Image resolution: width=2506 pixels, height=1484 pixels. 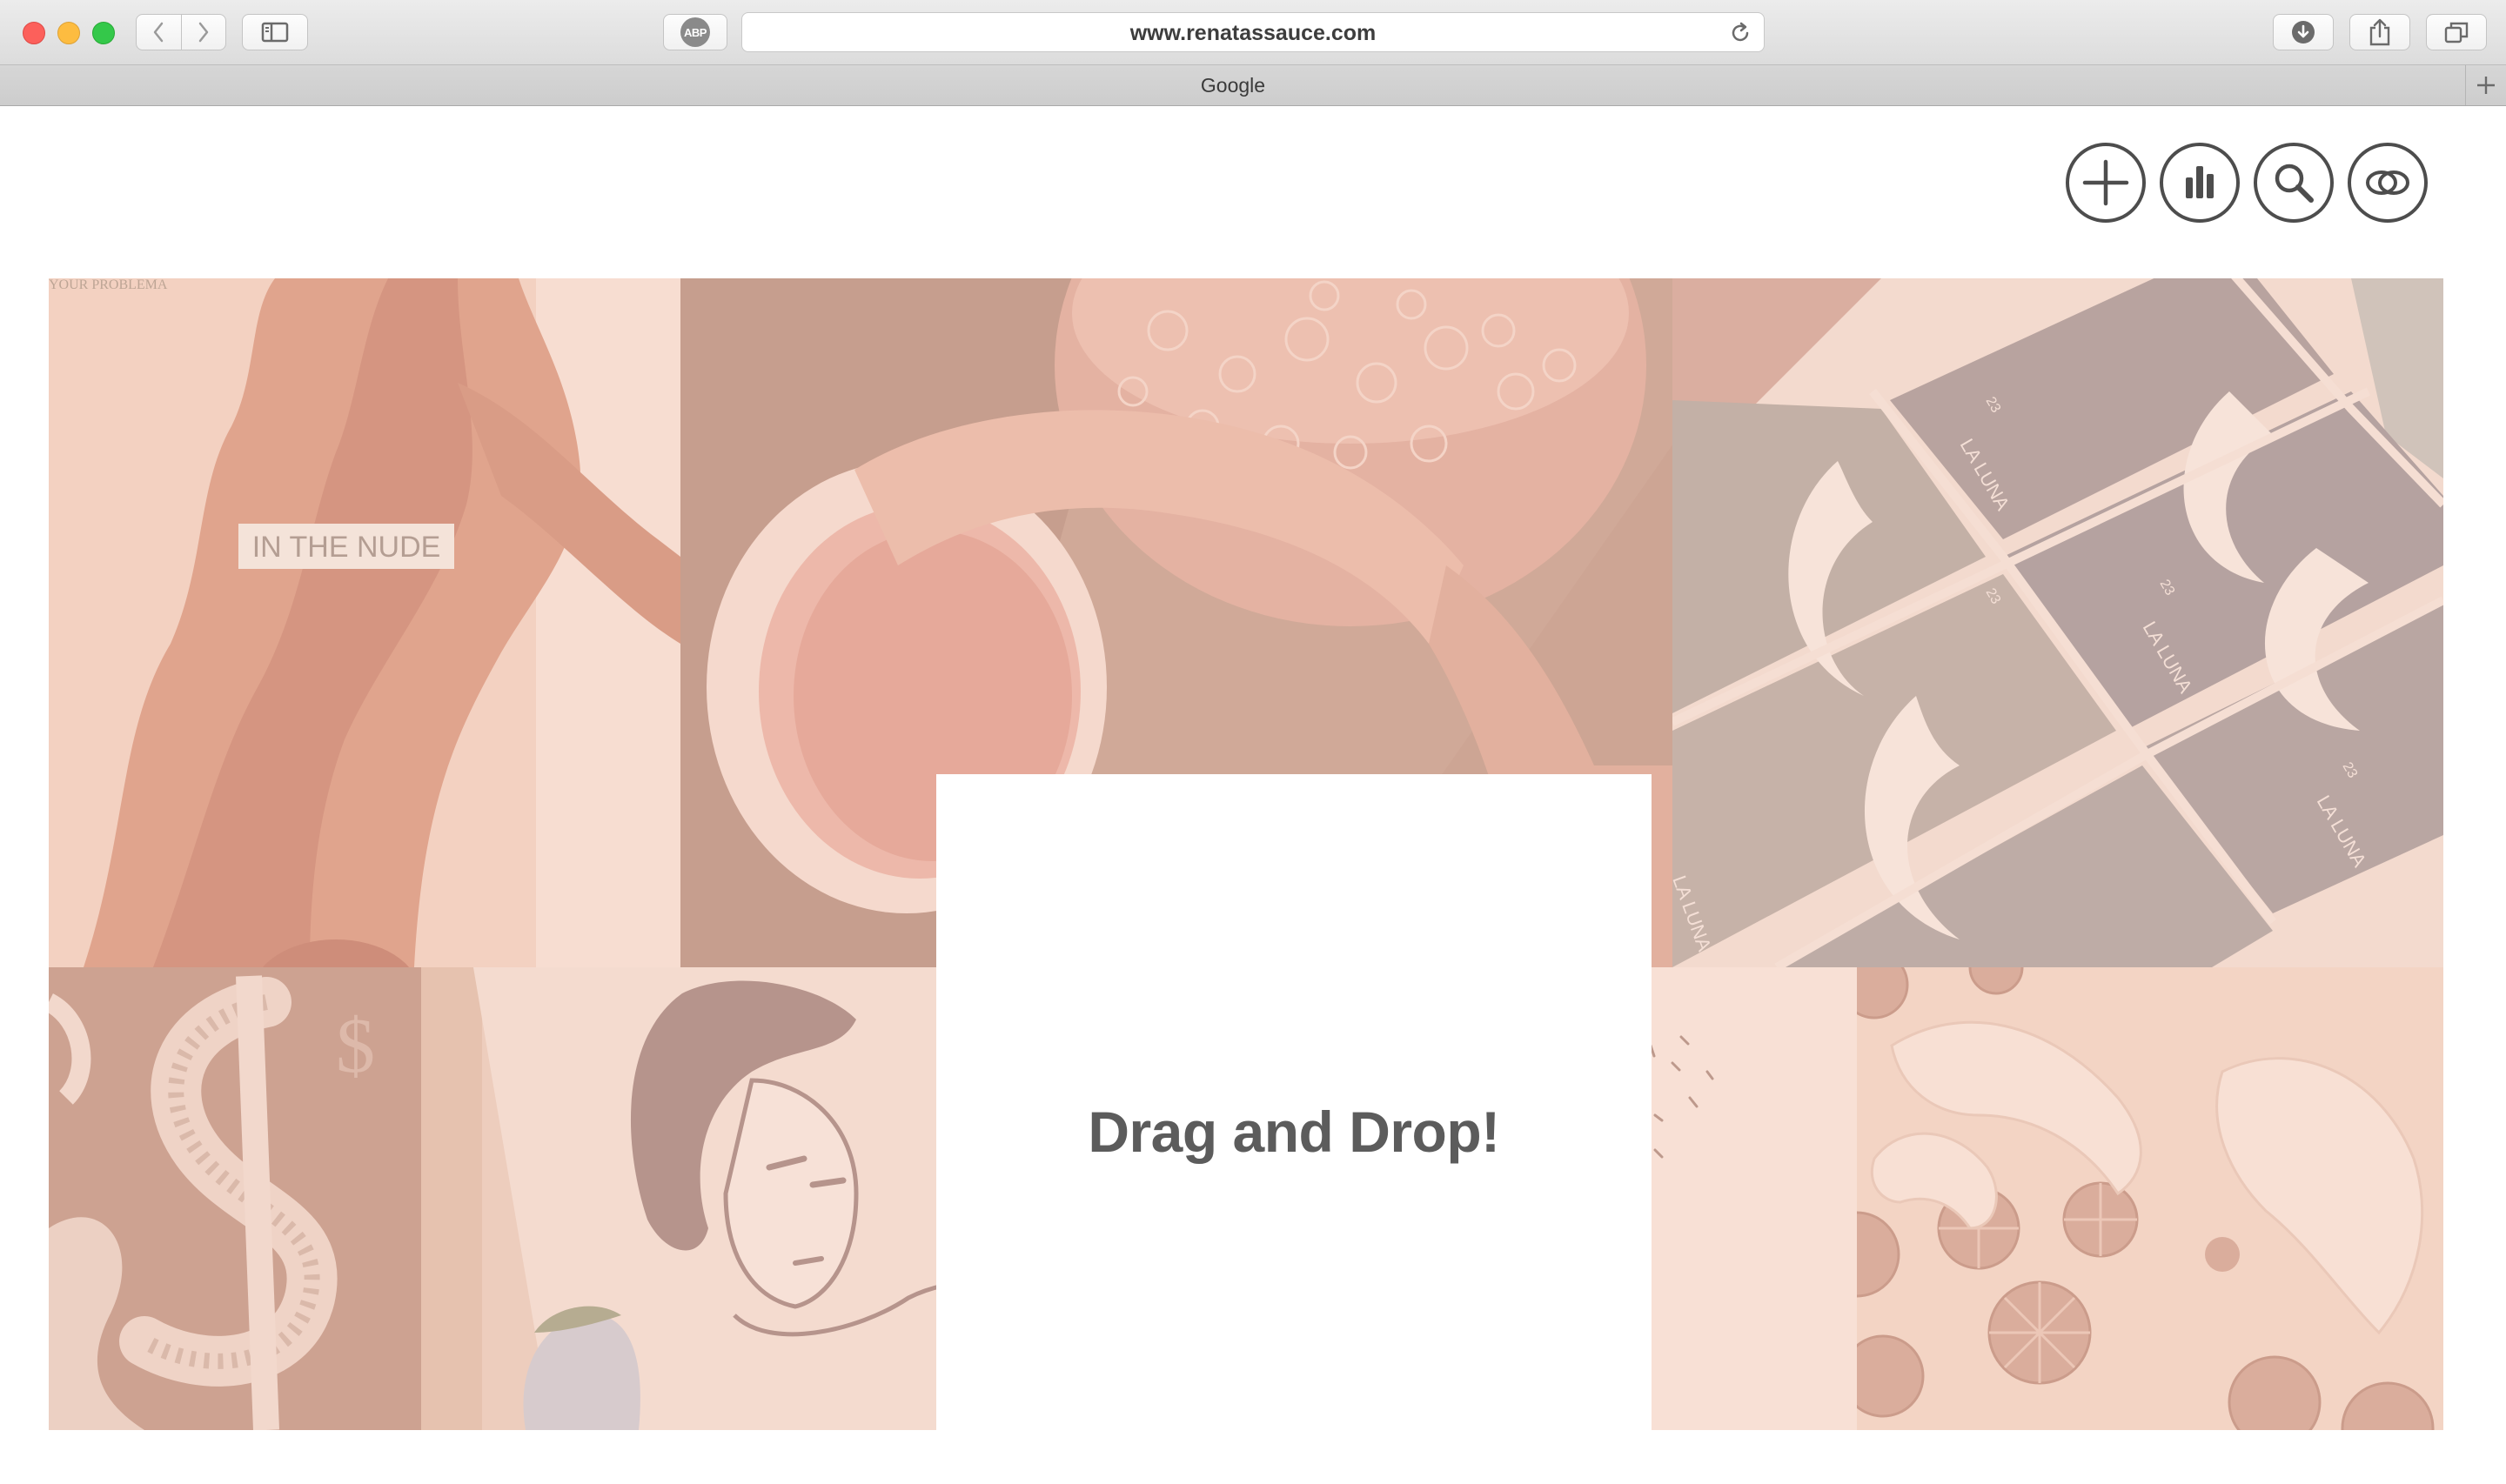 What do you see at coordinates (34, 33) in the screenshot?
I see `close-window-button` at bounding box center [34, 33].